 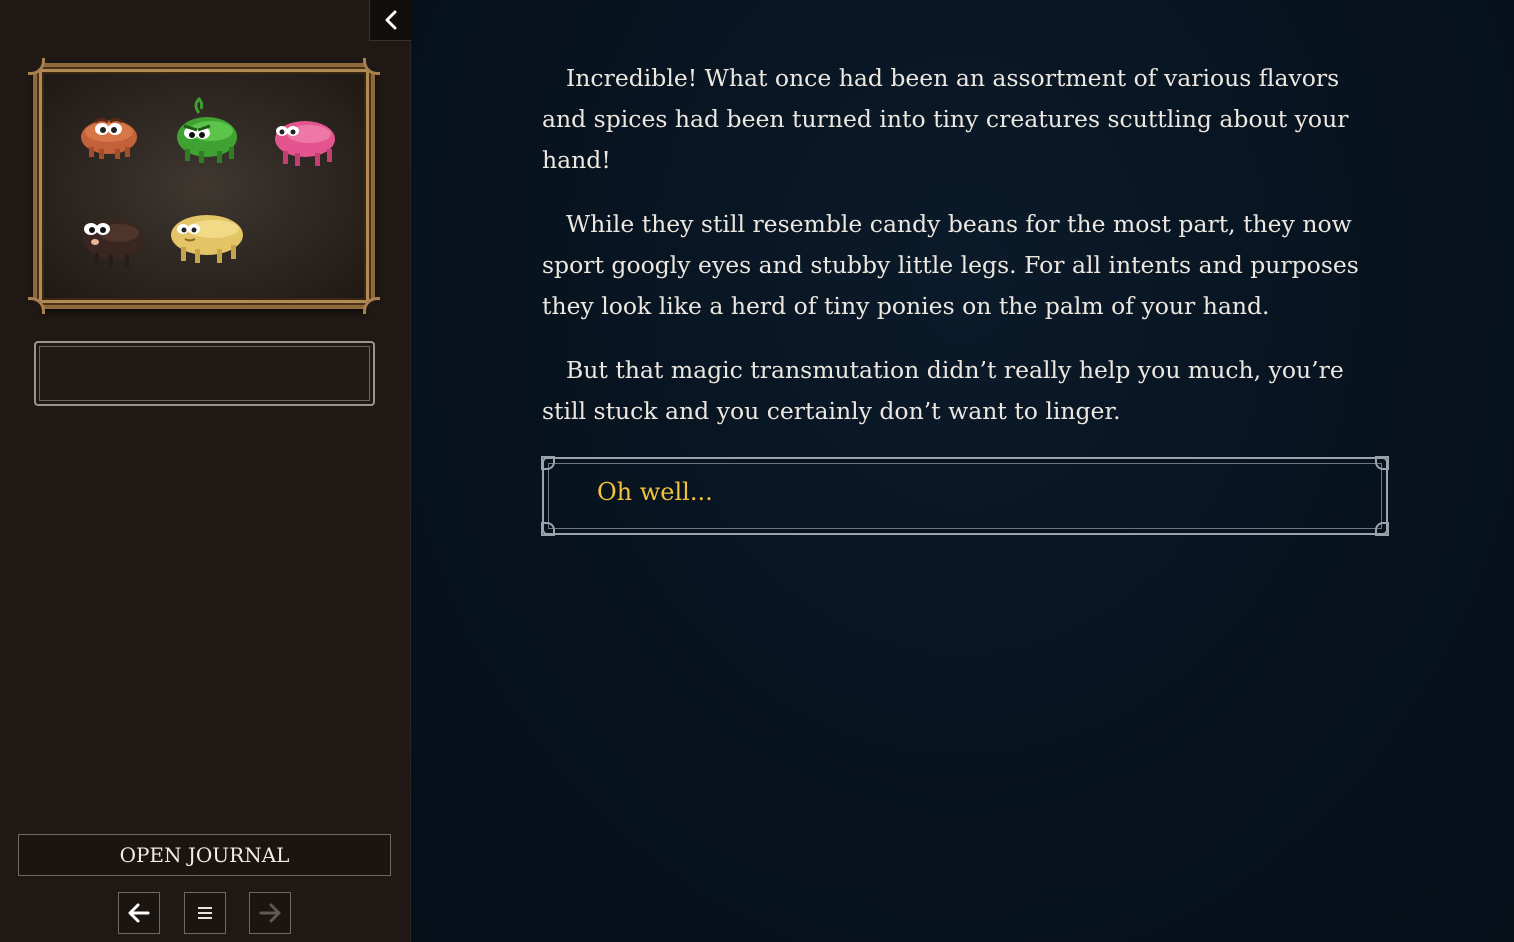 I want to click on arrow-right-icon, so click(x=270, y=913).